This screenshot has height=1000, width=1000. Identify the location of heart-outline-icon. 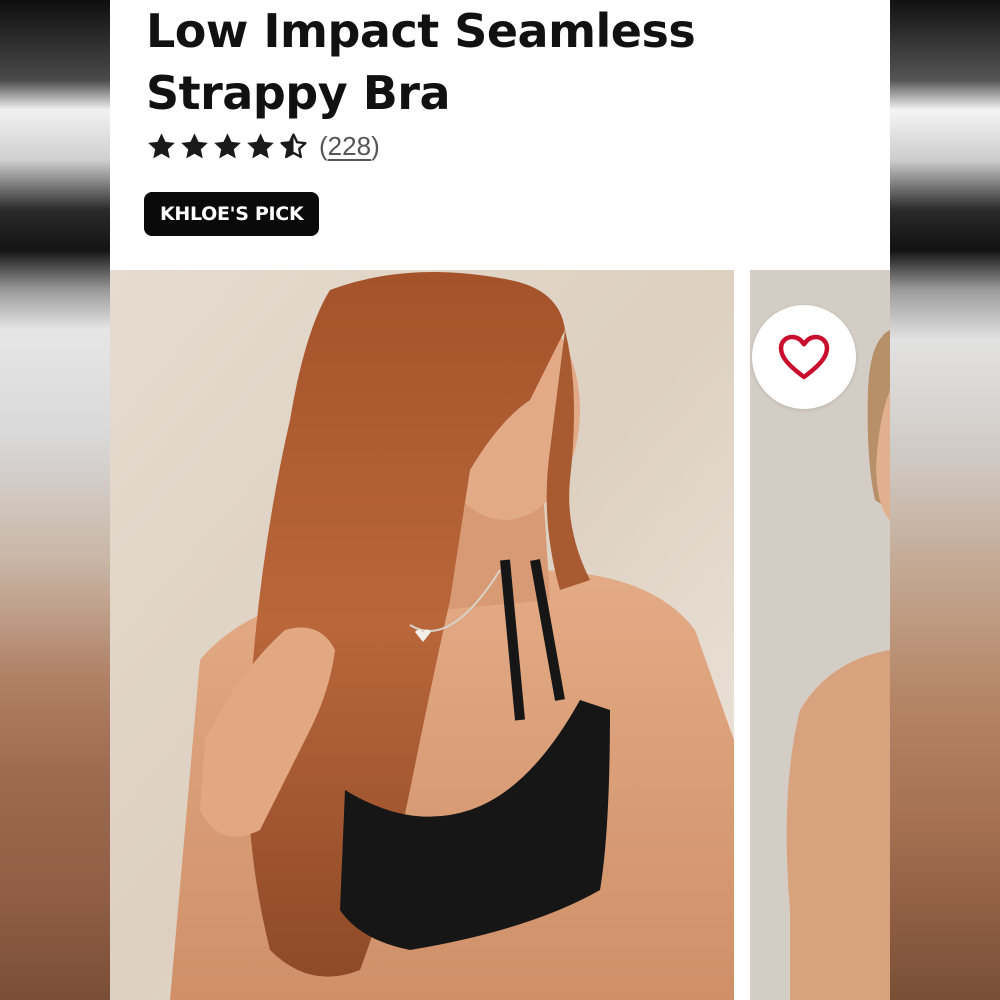
(804, 357).